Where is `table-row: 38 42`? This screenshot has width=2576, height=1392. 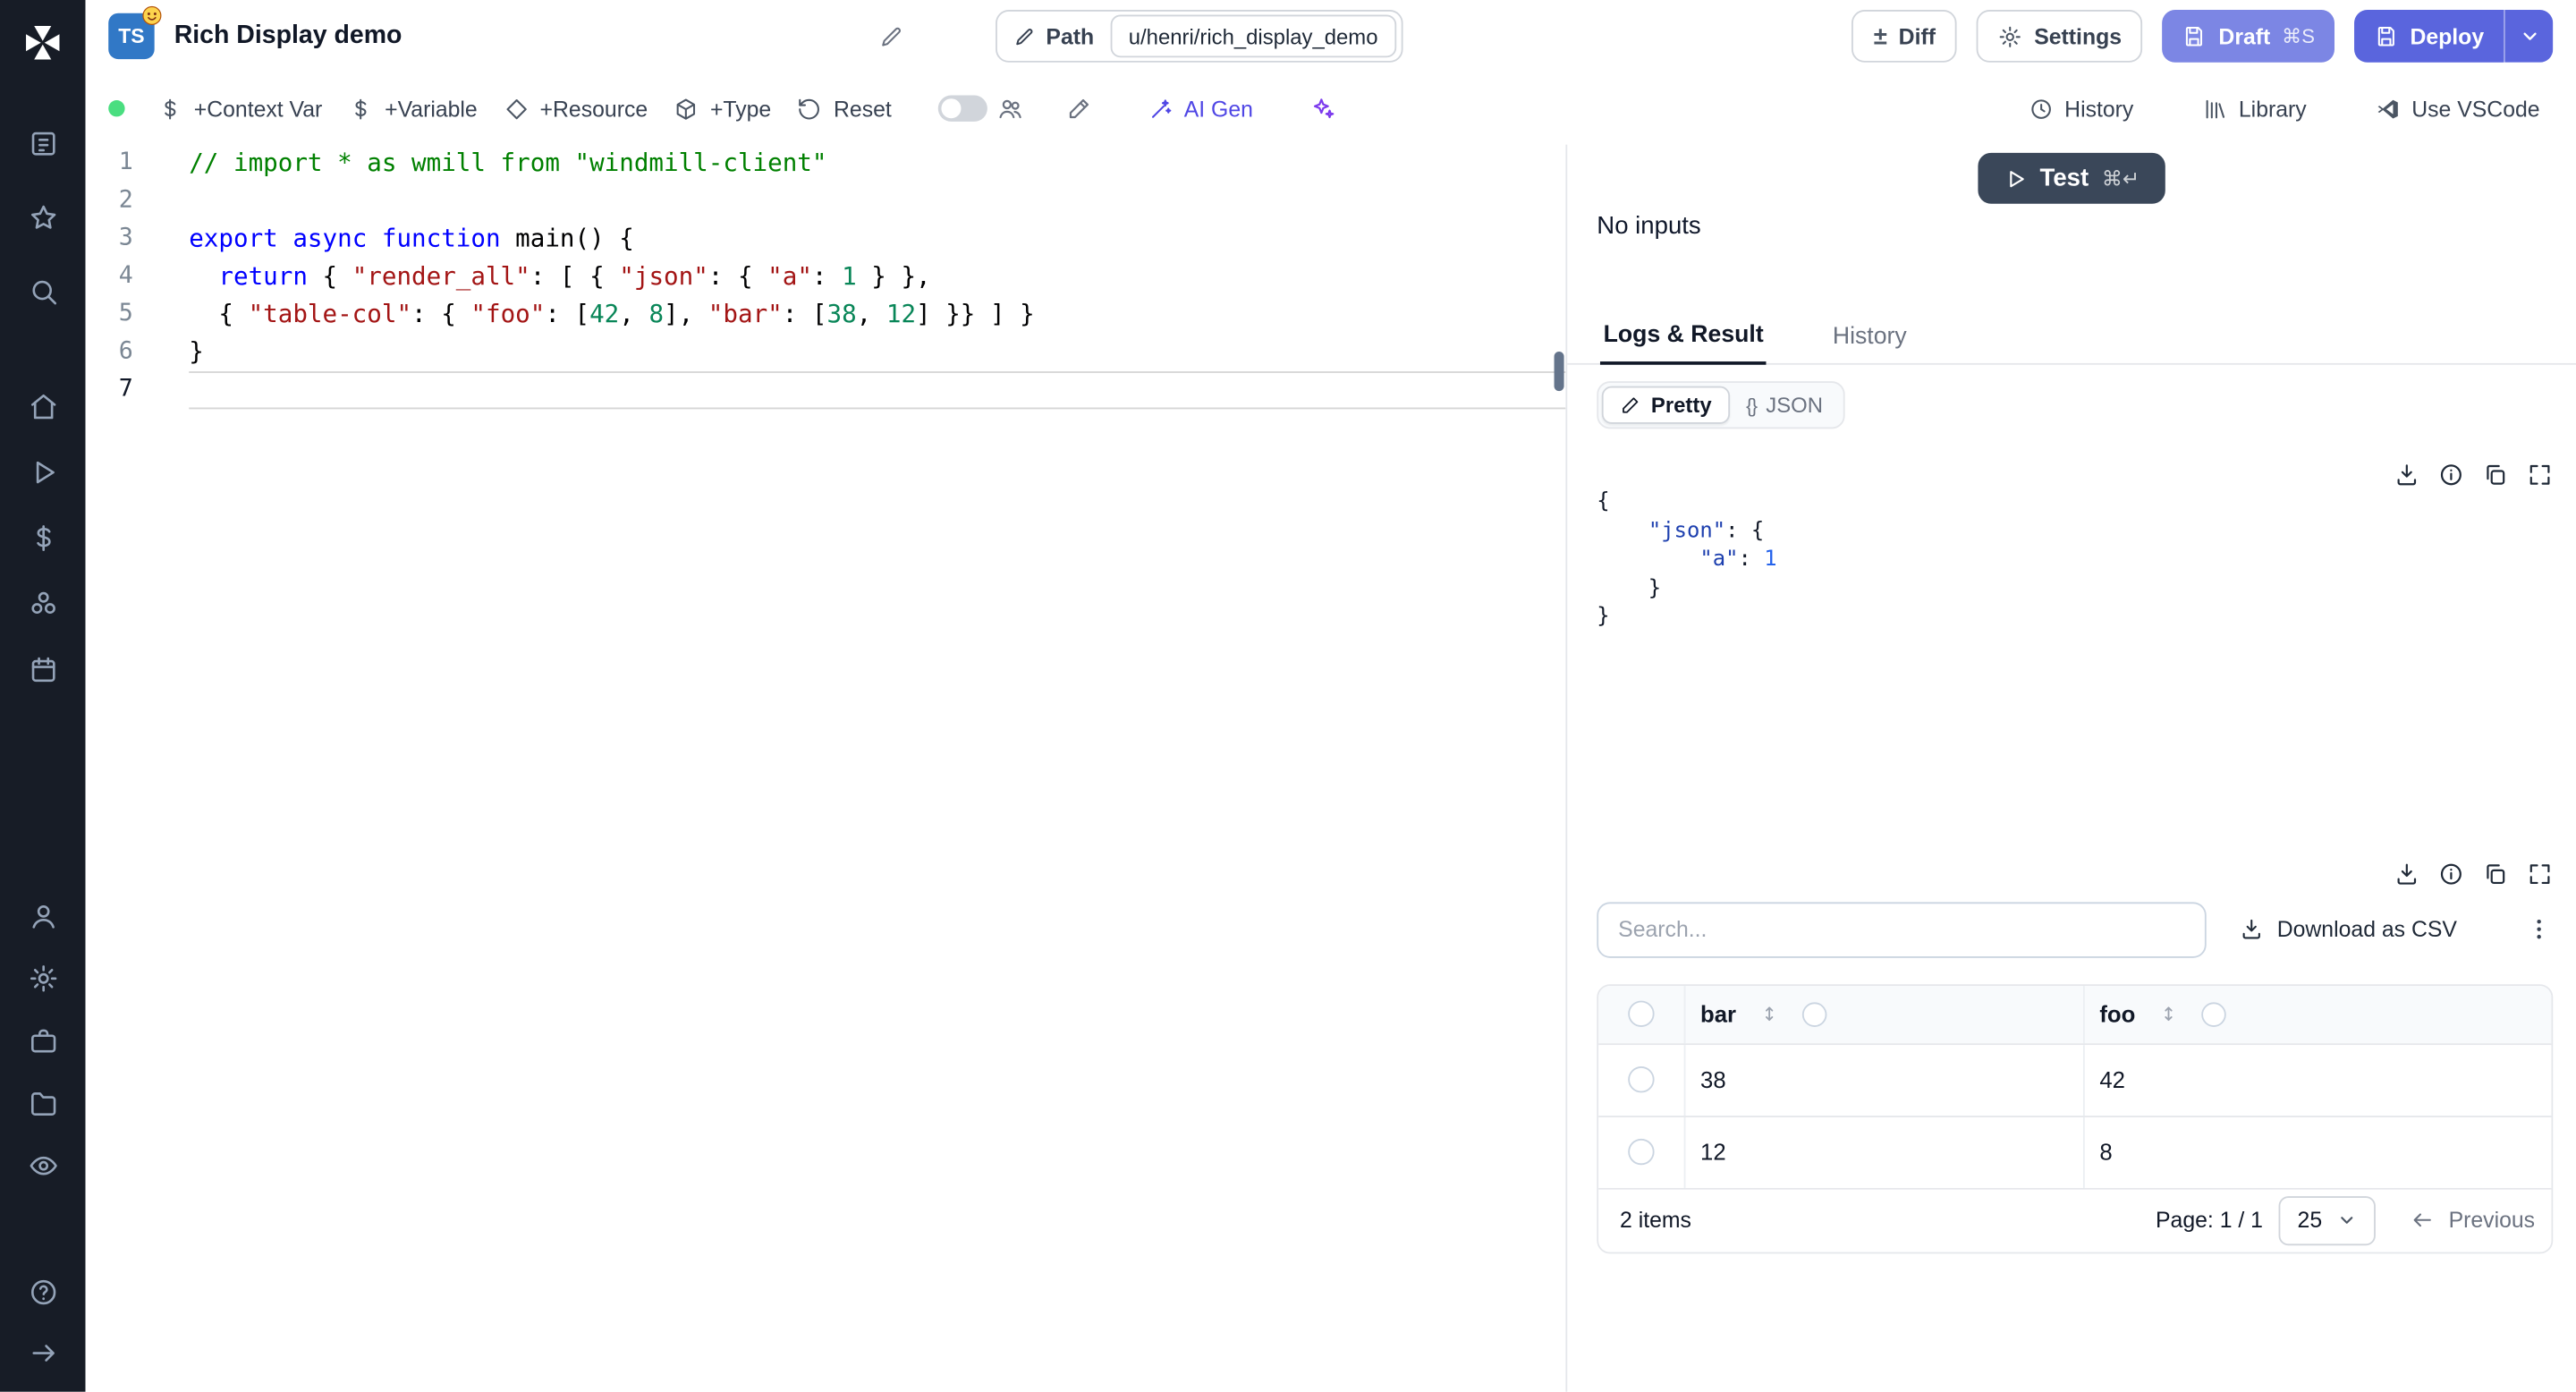
table-row: 38 42 is located at coordinates (2075, 1080).